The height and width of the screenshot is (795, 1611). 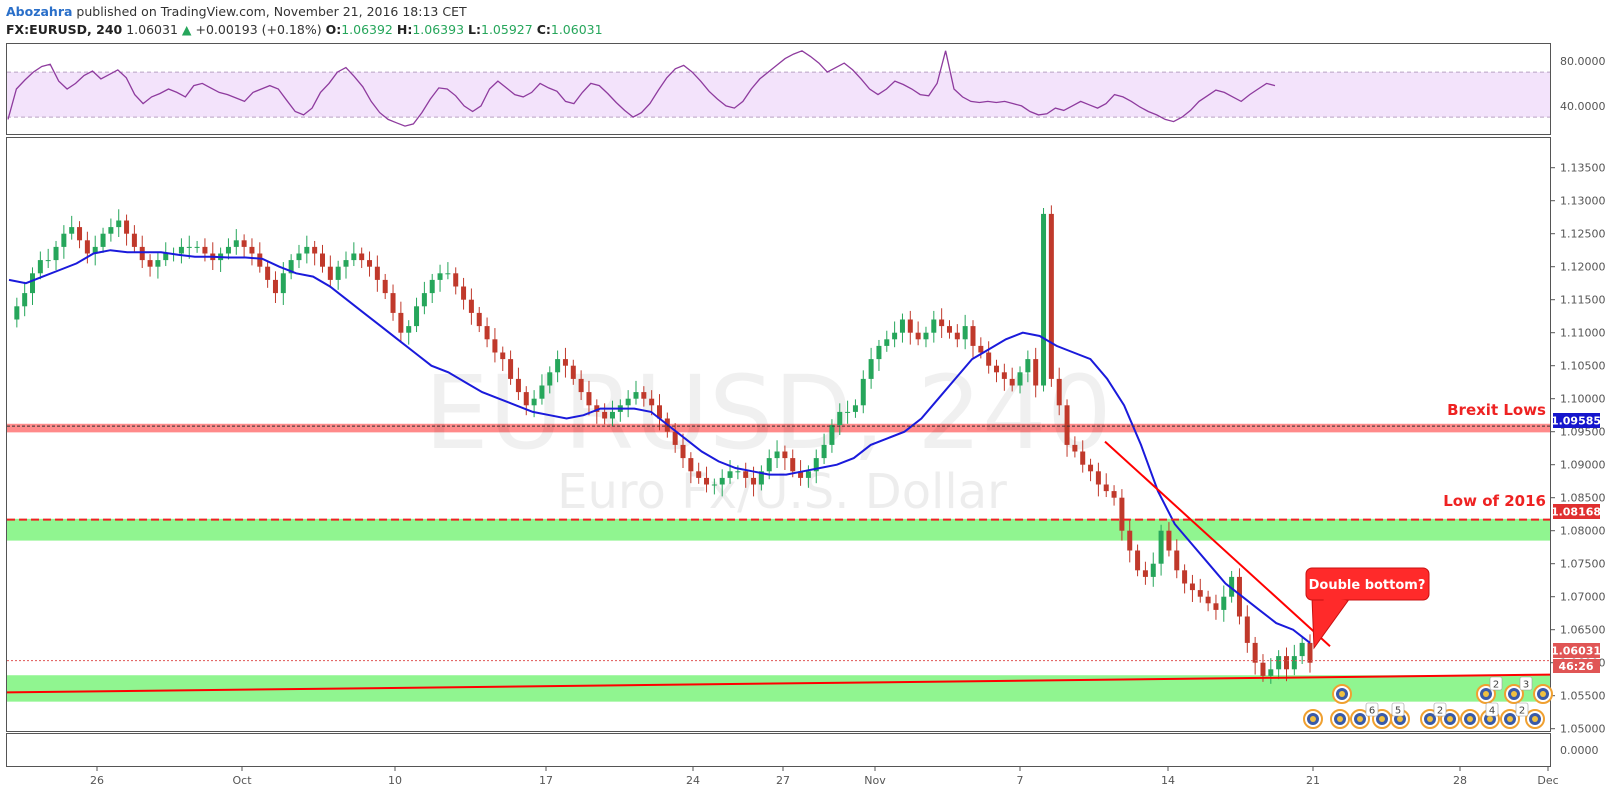 What do you see at coordinates (1583, 630) in the screenshot?
I see `price-tick-label: 1.06500` at bounding box center [1583, 630].